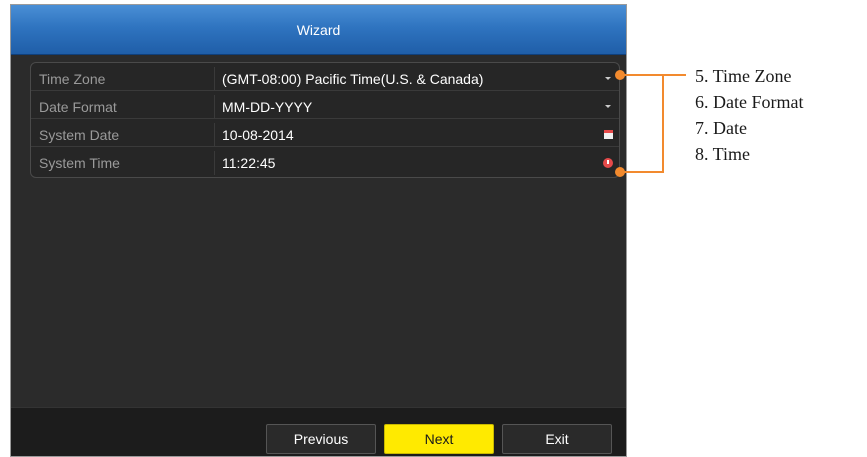 This screenshot has width=867, height=457. Describe the element at coordinates (416, 163) in the screenshot. I see `system-time-field: 11:22:45` at that location.